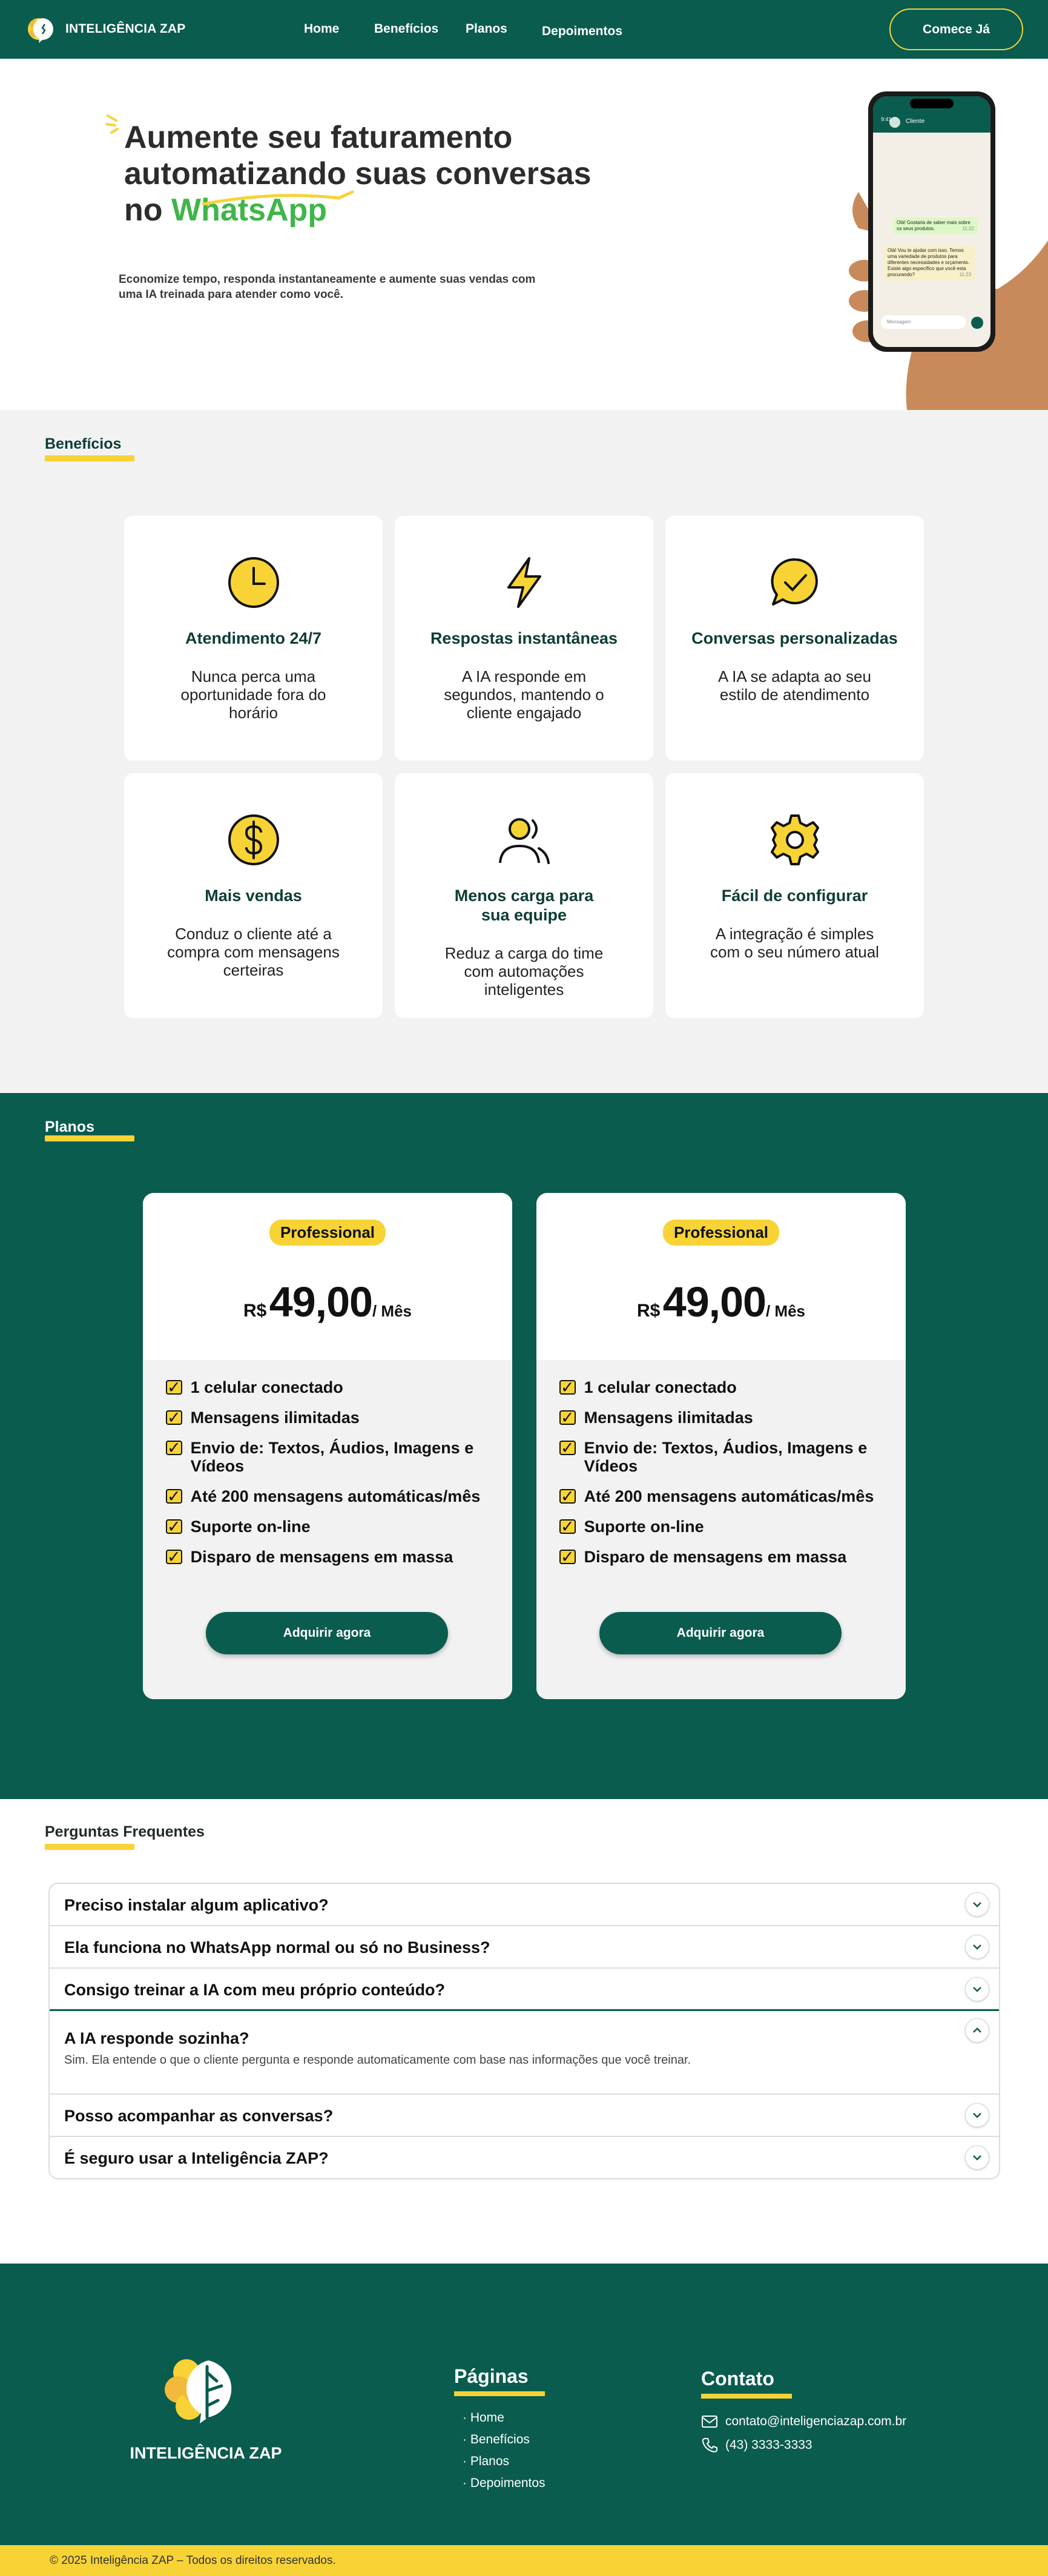  Describe the element at coordinates (768, 2445) in the screenshot. I see `footer-phone-text: (43) 3333-3333` at that location.